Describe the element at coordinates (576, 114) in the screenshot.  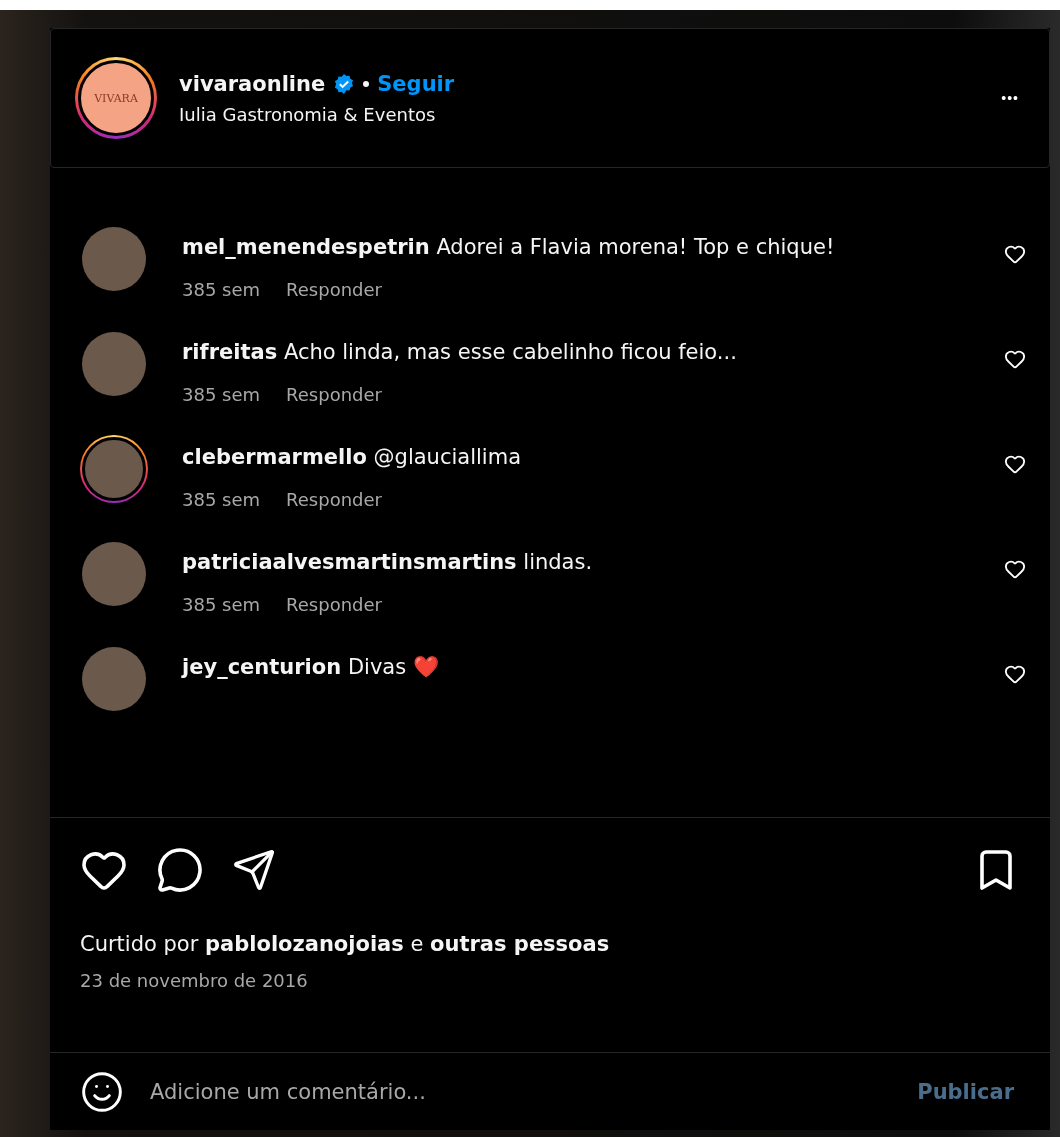
I see `location-text: Iulia Gastronomia & Eventos` at that location.